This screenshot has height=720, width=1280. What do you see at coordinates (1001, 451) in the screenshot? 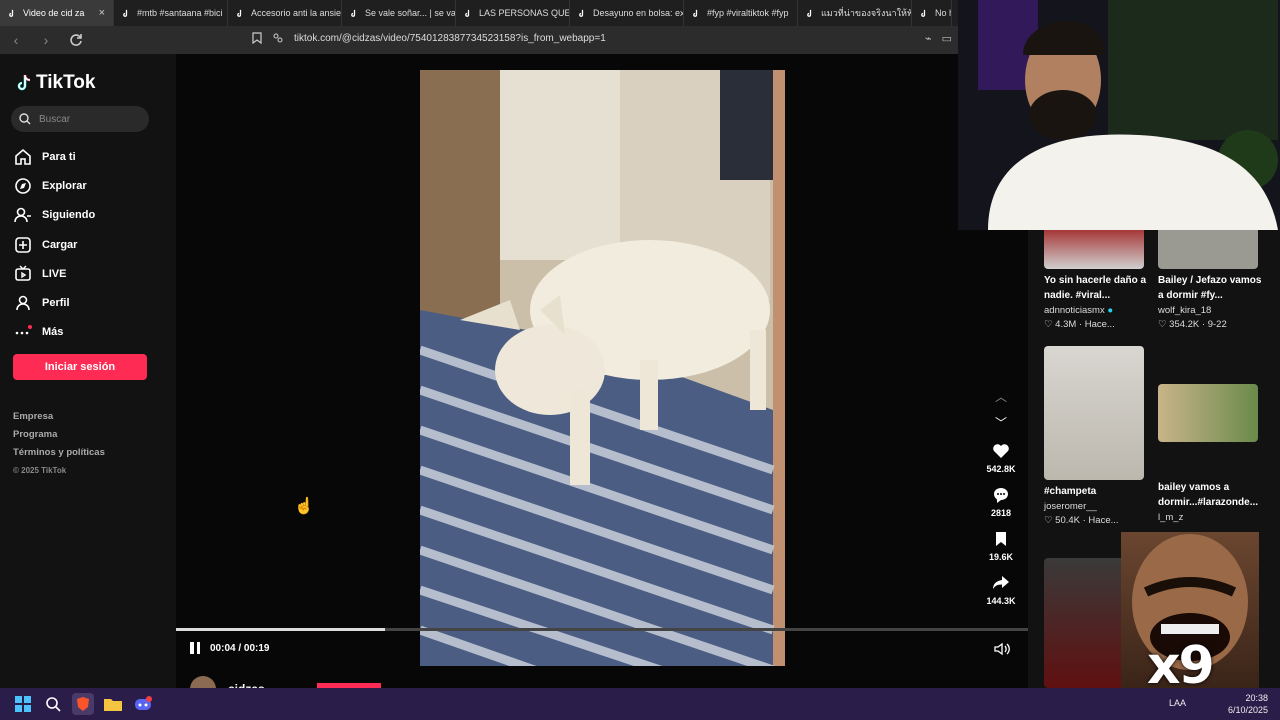
I see `heart-icon` at bounding box center [1001, 451].